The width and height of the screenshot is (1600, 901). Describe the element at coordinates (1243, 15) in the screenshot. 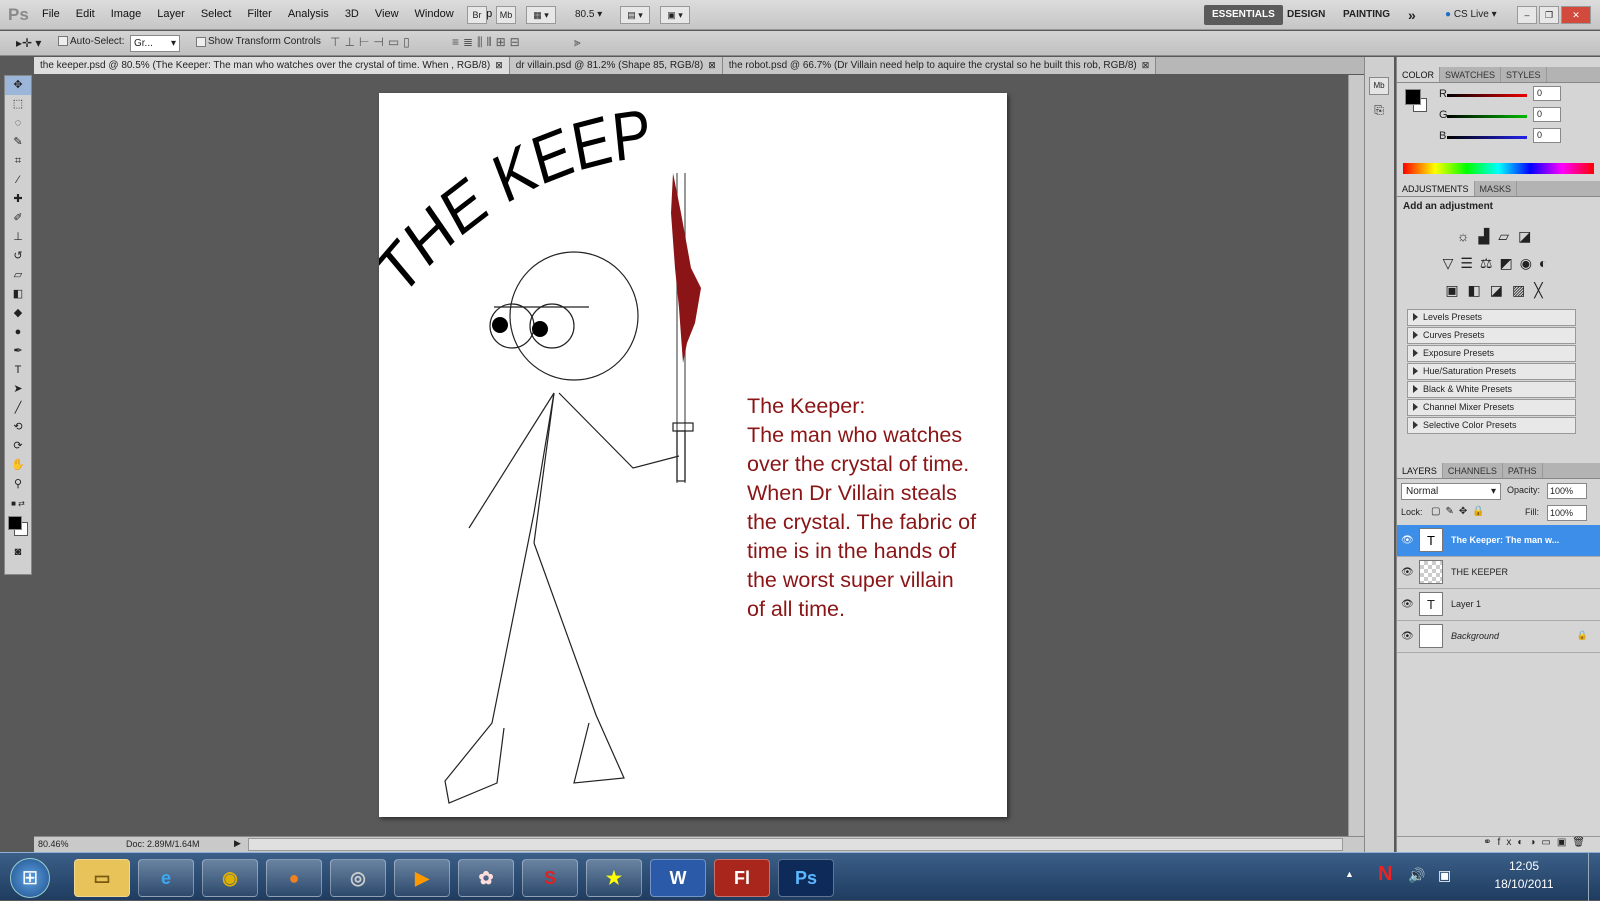

I see `workspace-essentials: ESSENTIALS` at that location.